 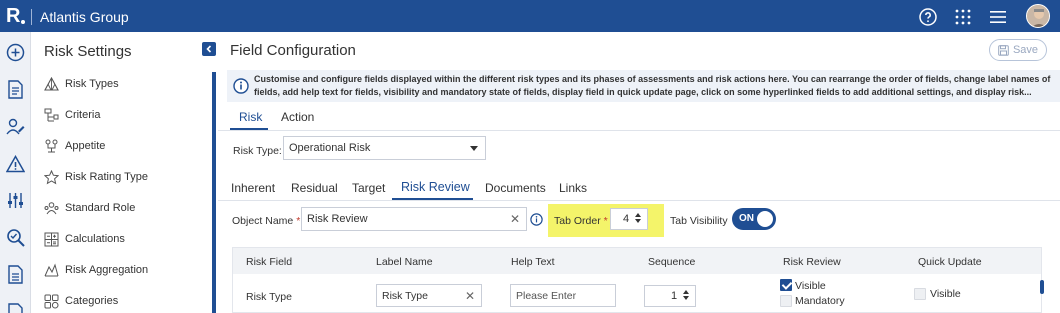 I want to click on toggle-label: ON, so click(x=746, y=218).